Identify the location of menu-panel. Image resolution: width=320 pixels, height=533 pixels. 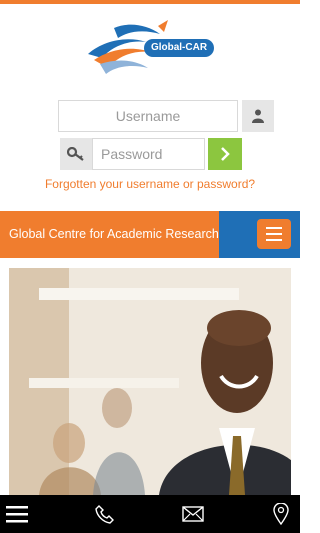
(259, 234).